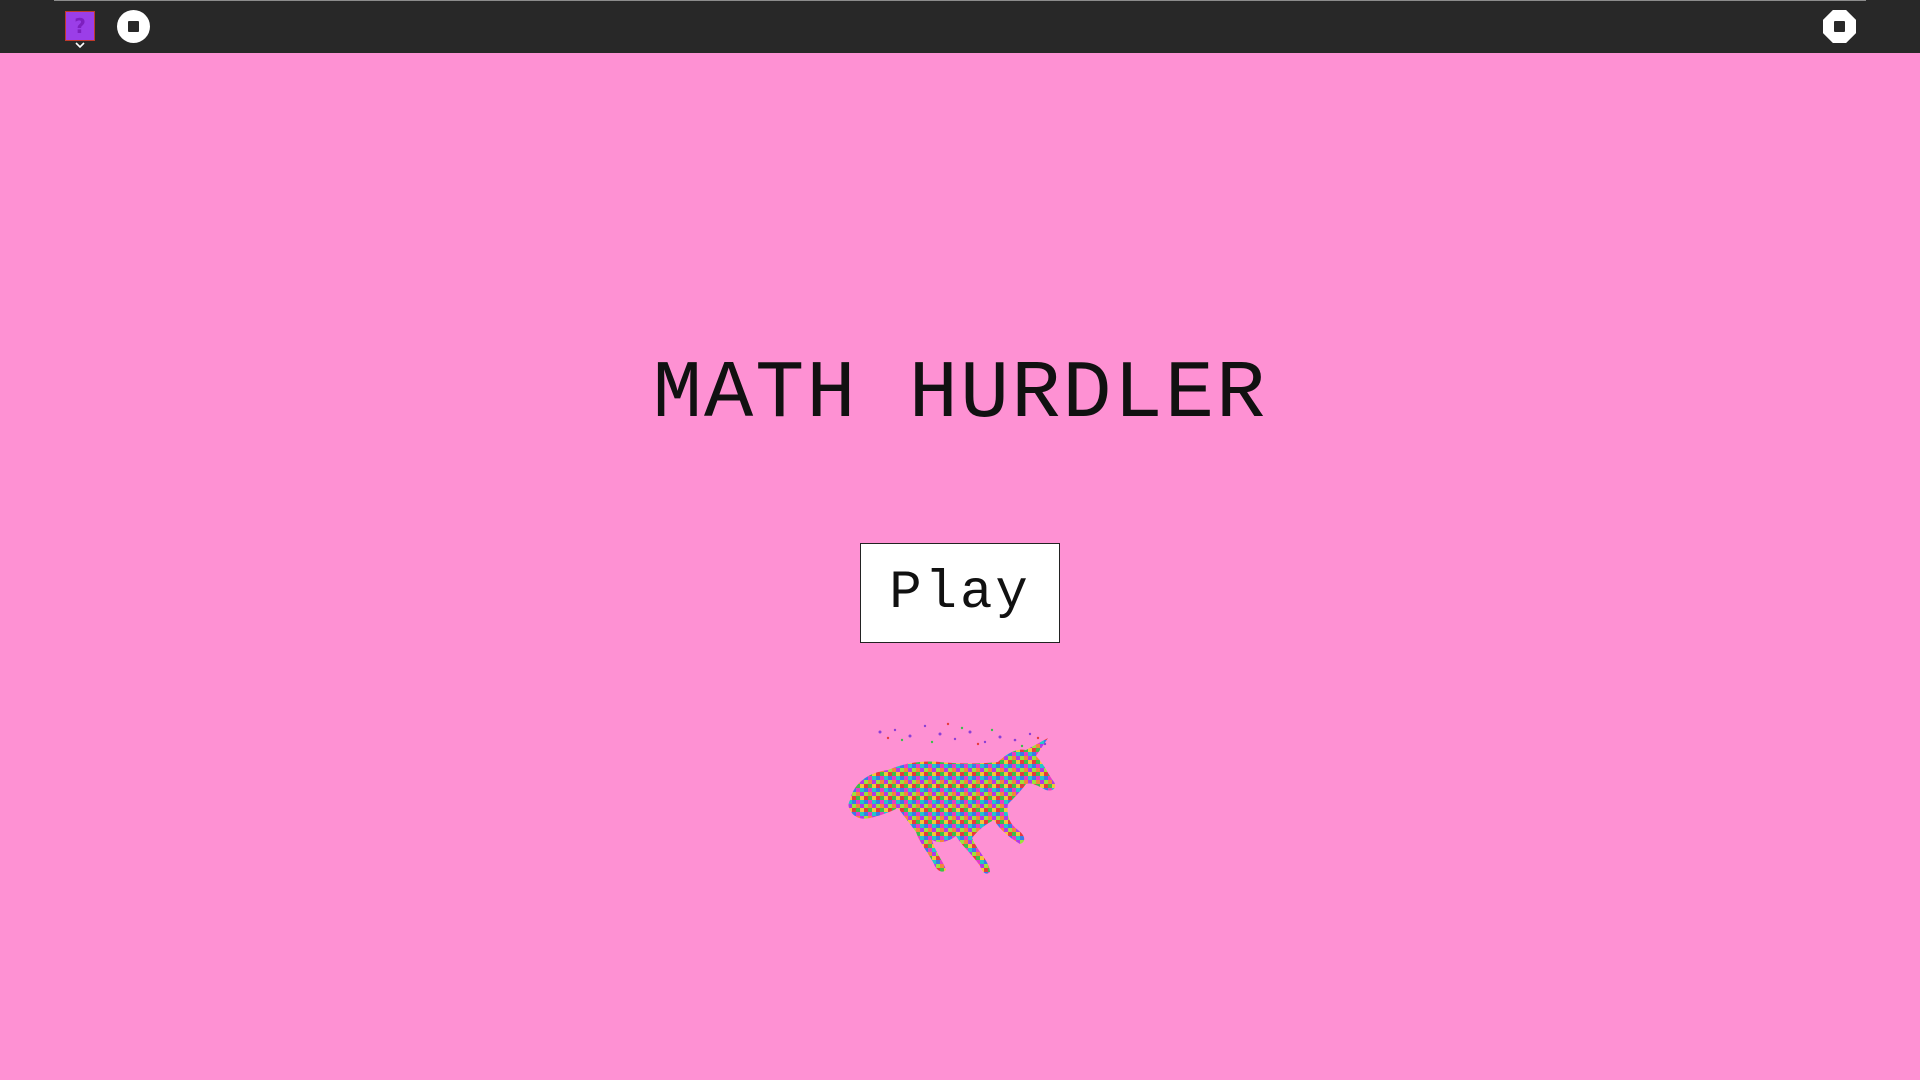  Describe the element at coordinates (80, 26) in the screenshot. I see `question-block-icon: ?` at that location.